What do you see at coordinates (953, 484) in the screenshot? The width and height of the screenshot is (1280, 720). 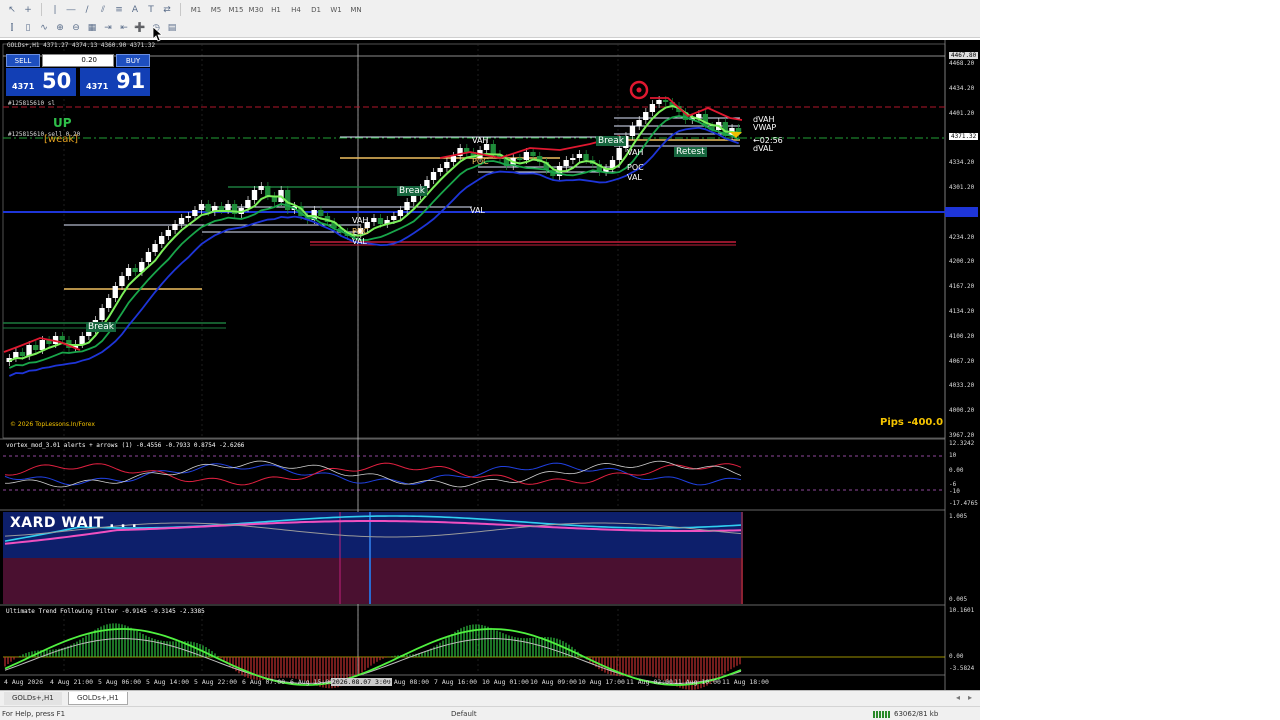 I see `vortex-tick: -6` at bounding box center [953, 484].